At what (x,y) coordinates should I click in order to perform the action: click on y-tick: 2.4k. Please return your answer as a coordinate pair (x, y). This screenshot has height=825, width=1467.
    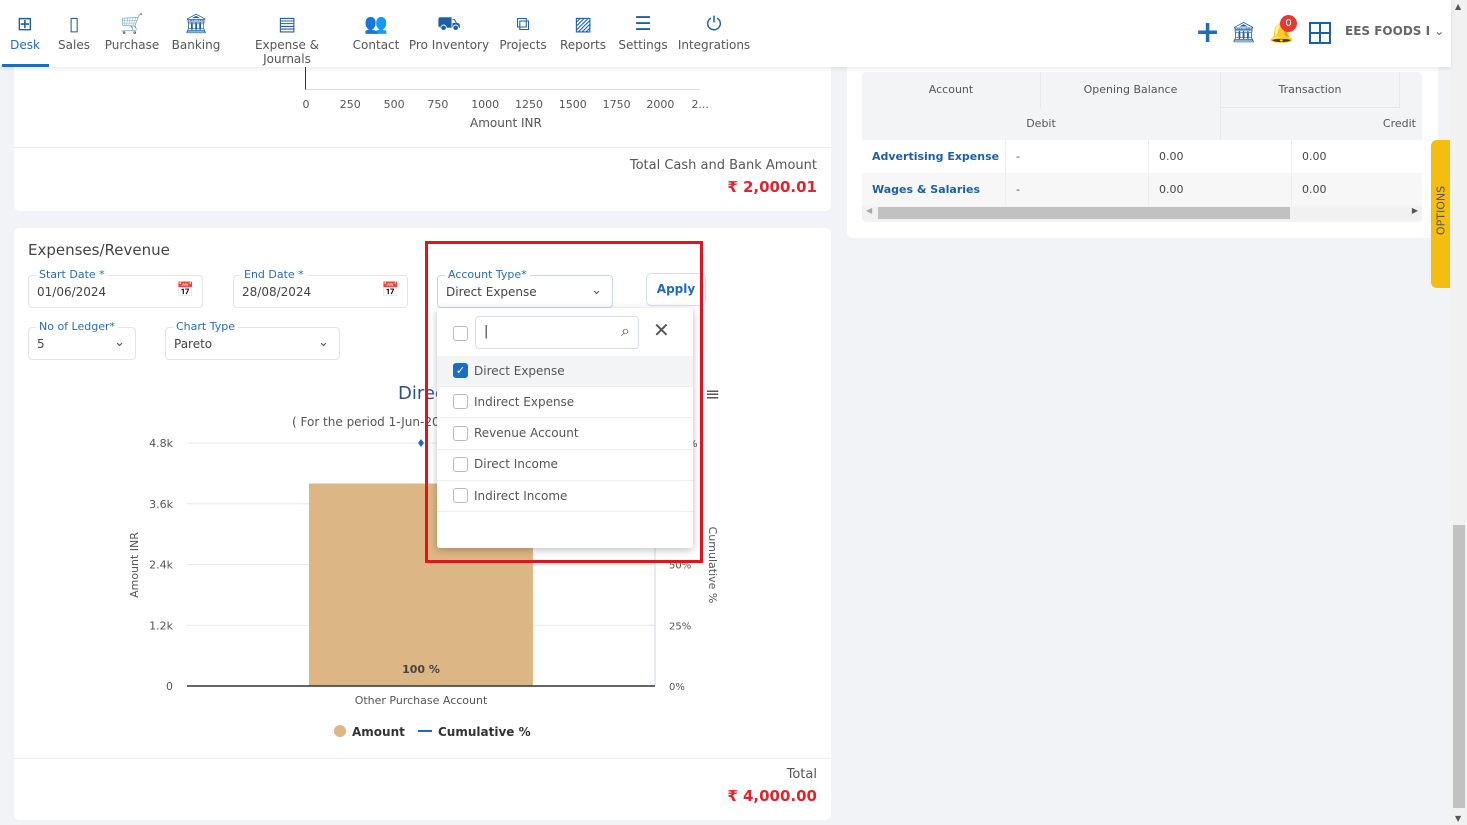
    Looking at the image, I should click on (161, 565).